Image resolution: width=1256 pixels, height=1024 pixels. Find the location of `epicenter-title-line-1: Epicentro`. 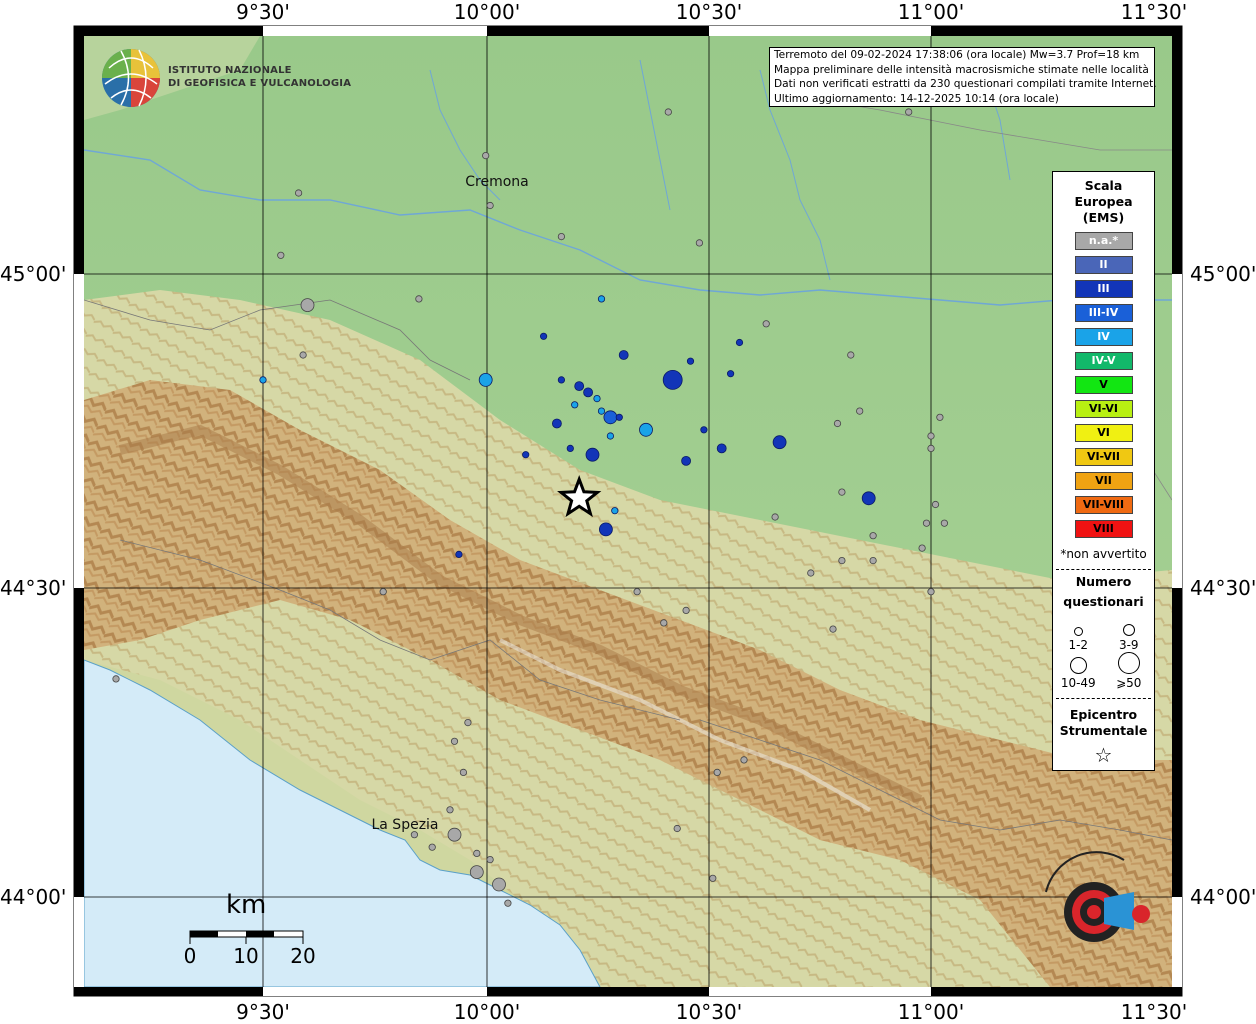

epicenter-title-line-1: Epicentro is located at coordinates (1103, 714).